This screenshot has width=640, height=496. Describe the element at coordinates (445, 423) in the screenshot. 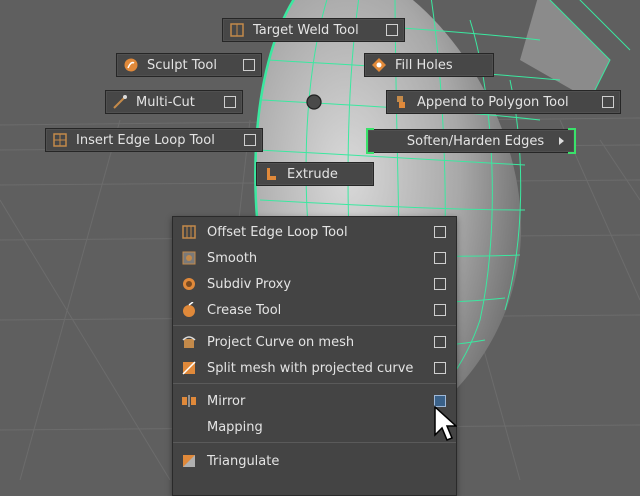

I see `mouse-cursor-icon` at that location.